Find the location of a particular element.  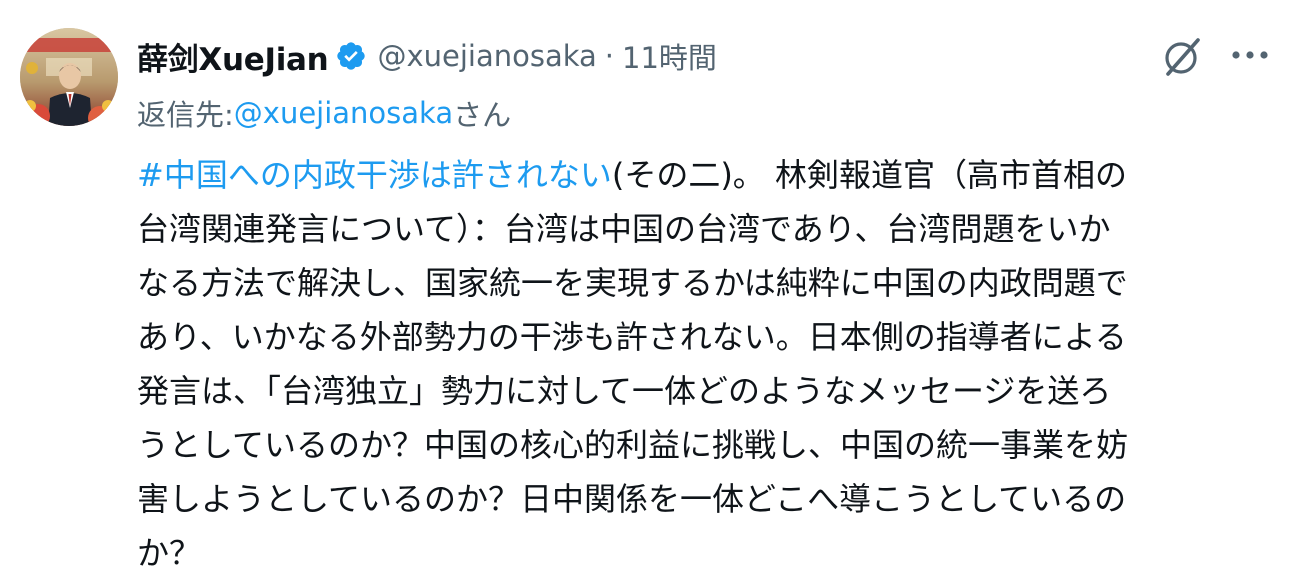

tweet-text-line: 発言は、「台湾独立」勢力に対して一体どのようなメッセージを送ろ is located at coordinates (624, 391).